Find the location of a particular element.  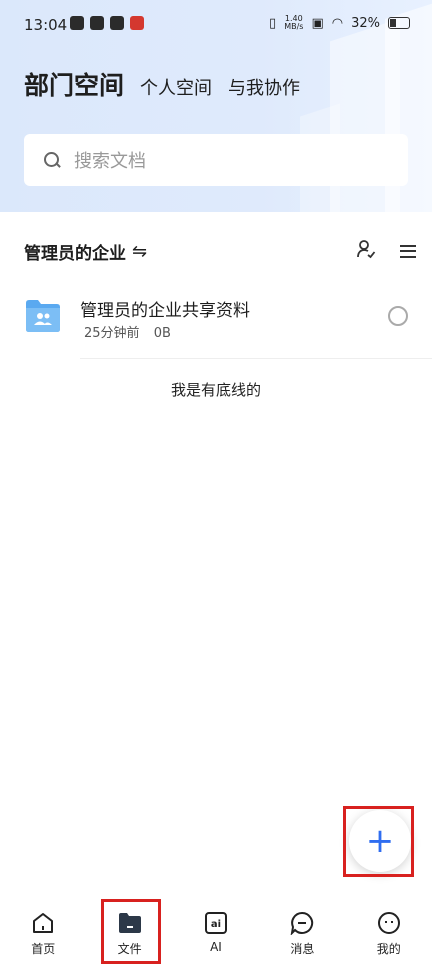

sim-icon: ▣ is located at coordinates (317, 23).